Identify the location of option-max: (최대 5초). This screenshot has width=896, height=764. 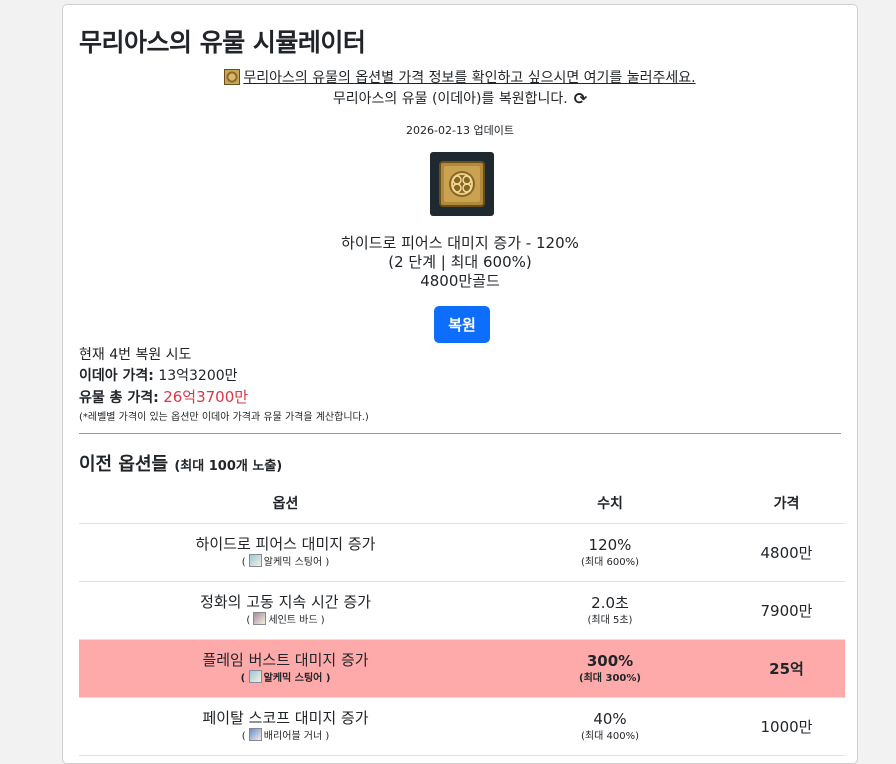
(610, 620).